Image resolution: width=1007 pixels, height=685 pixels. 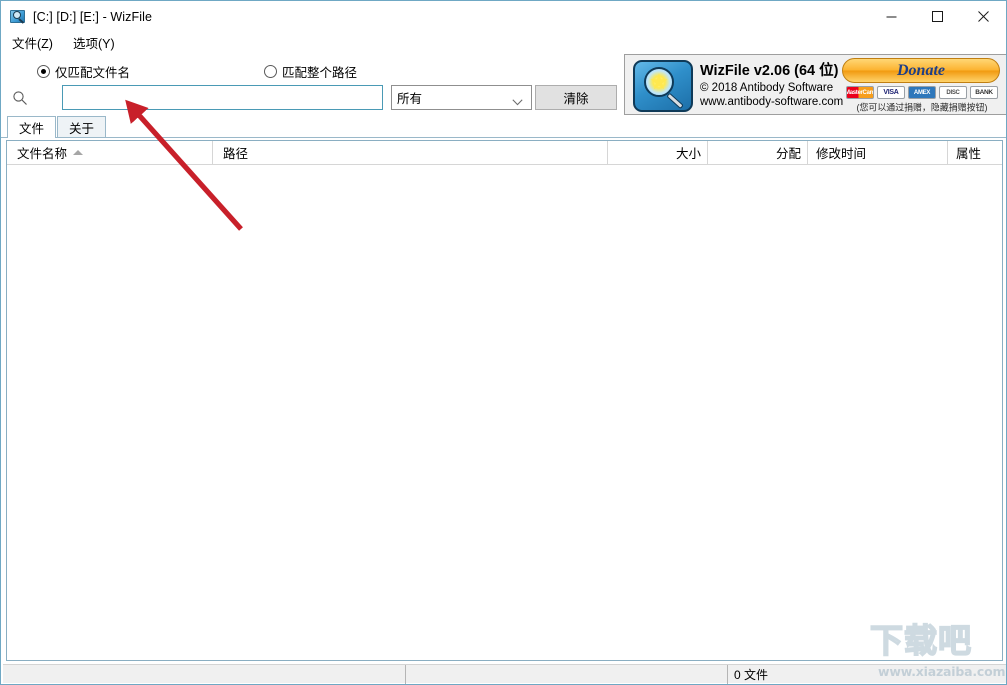 What do you see at coordinates (82, 126) in the screenshot?
I see `tab-about: 关于` at bounding box center [82, 126].